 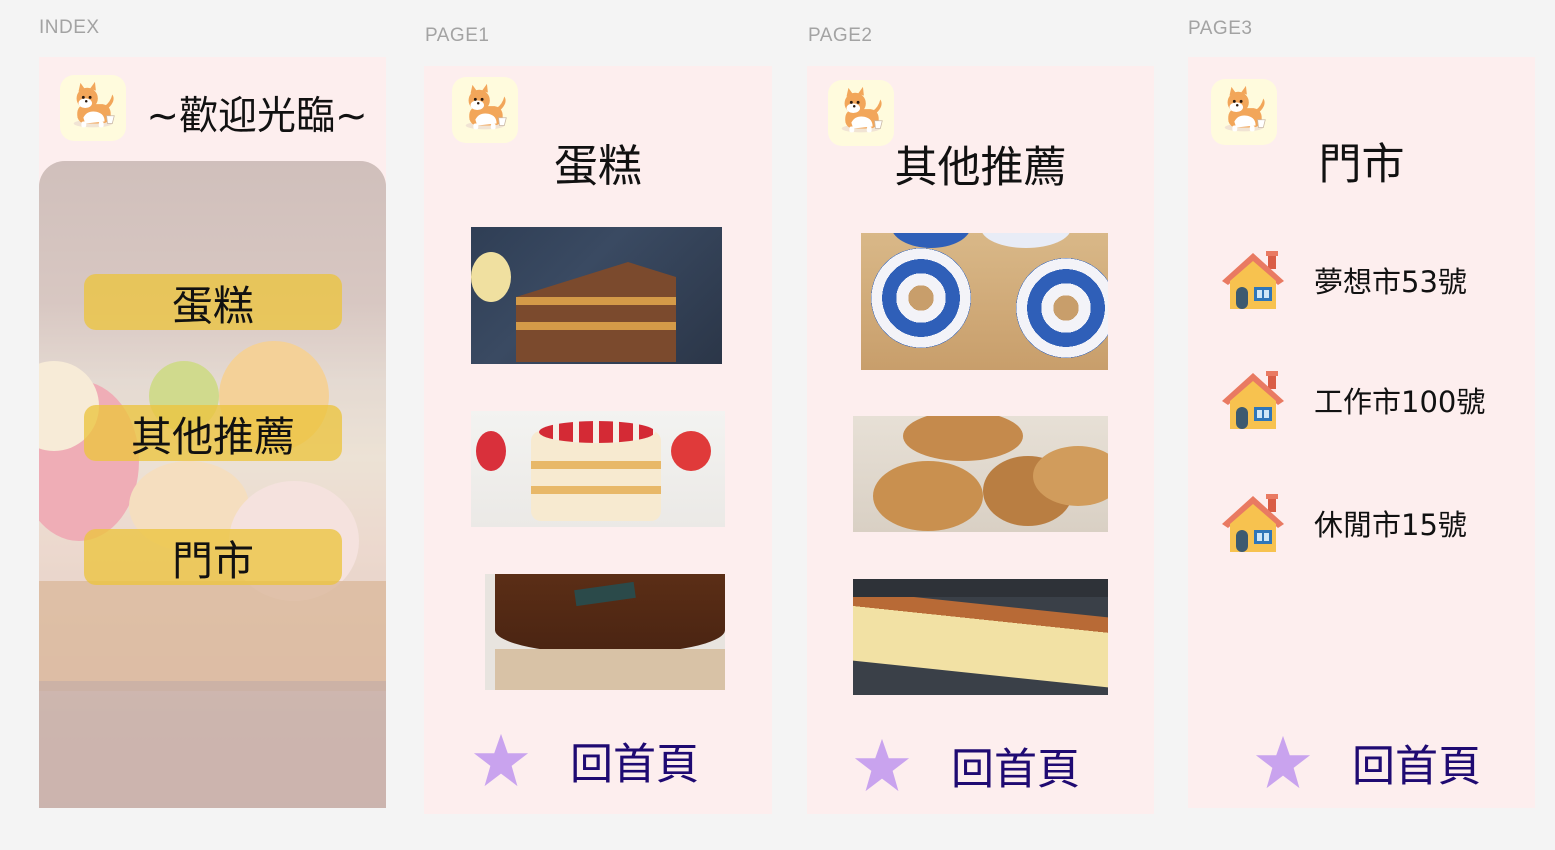 I want to click on store-address: 夢想市53號, so click(x=1390, y=282).